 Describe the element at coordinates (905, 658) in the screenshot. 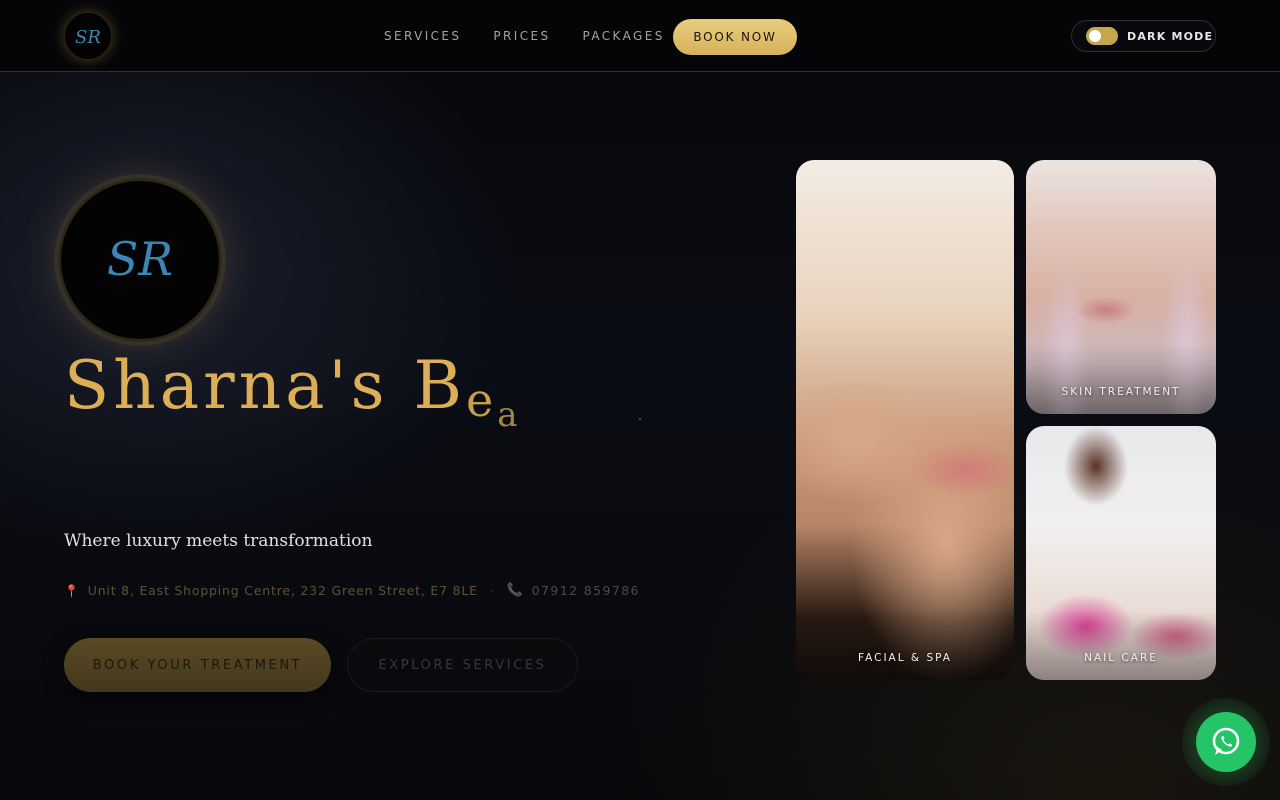

I see `gallery-card-label: FACIAL & SPA` at that location.